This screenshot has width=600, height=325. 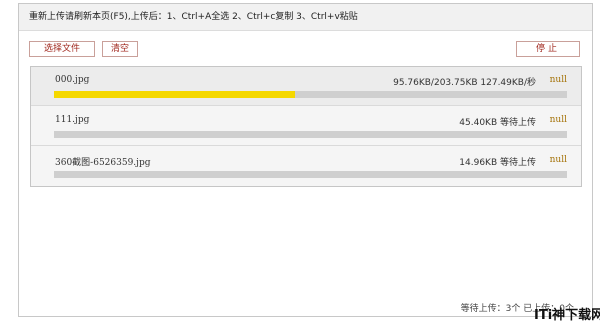 What do you see at coordinates (62, 49) in the screenshot?
I see `select-files-button: 选择文件` at bounding box center [62, 49].